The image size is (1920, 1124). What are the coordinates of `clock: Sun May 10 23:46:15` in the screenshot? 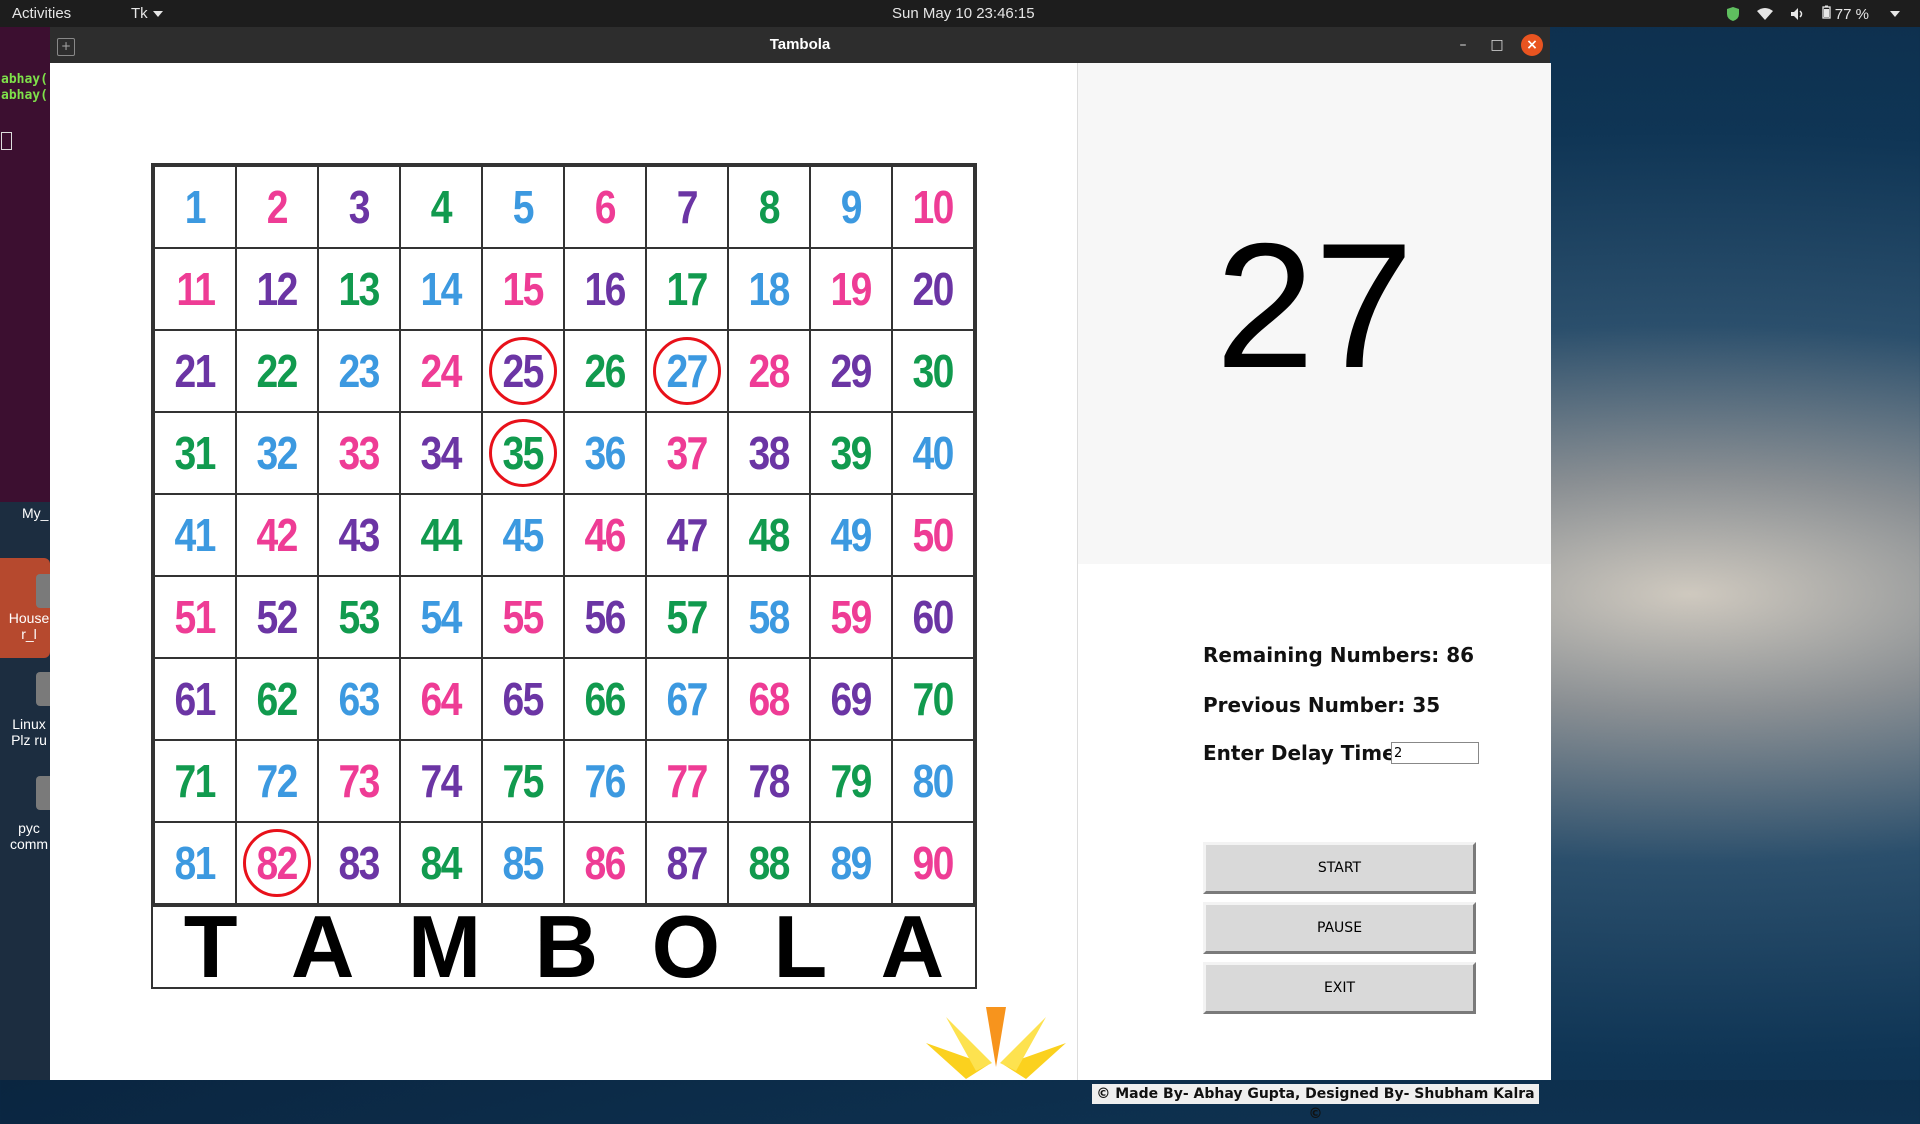 It's located at (963, 13).